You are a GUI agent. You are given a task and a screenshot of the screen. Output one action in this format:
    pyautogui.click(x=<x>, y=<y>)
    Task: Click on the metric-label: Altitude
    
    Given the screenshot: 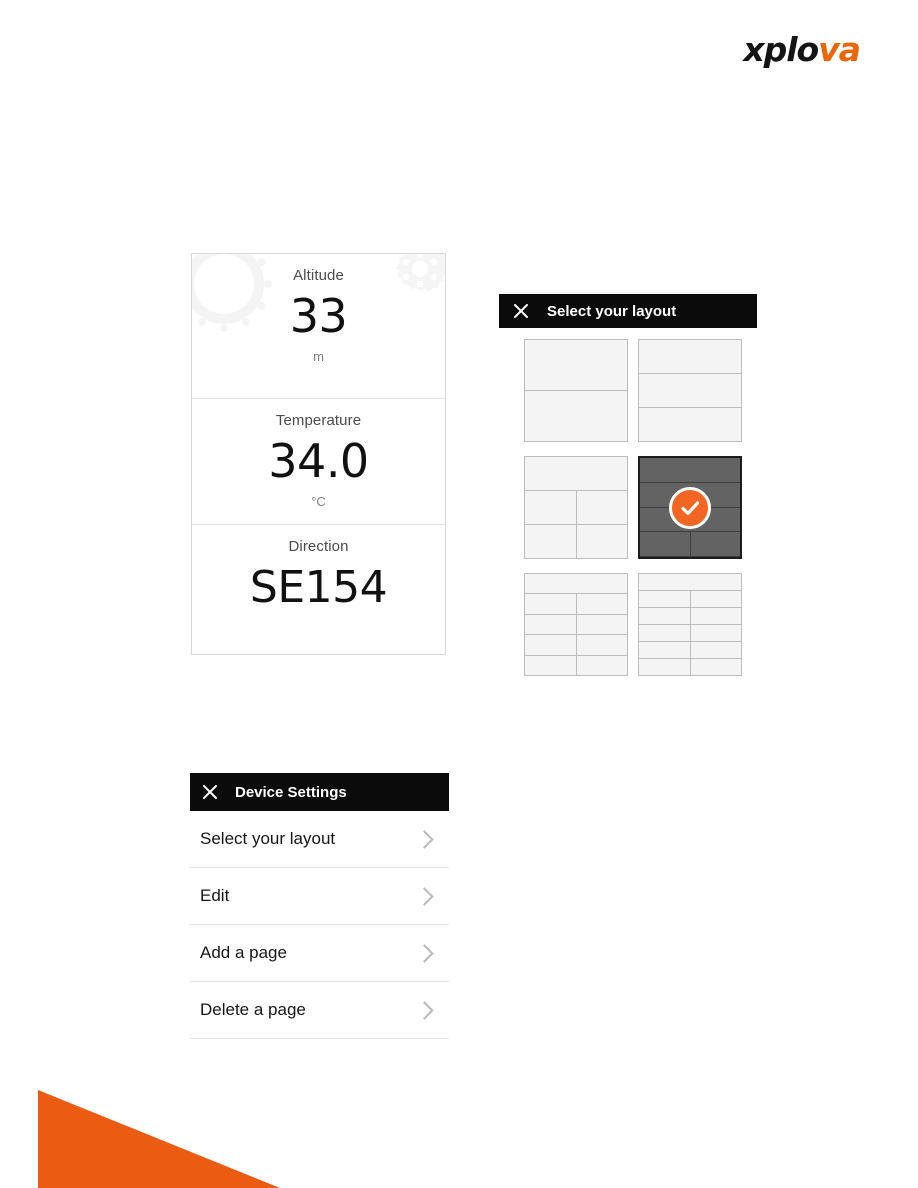 What is the action you would take?
    pyautogui.click(x=318, y=275)
    